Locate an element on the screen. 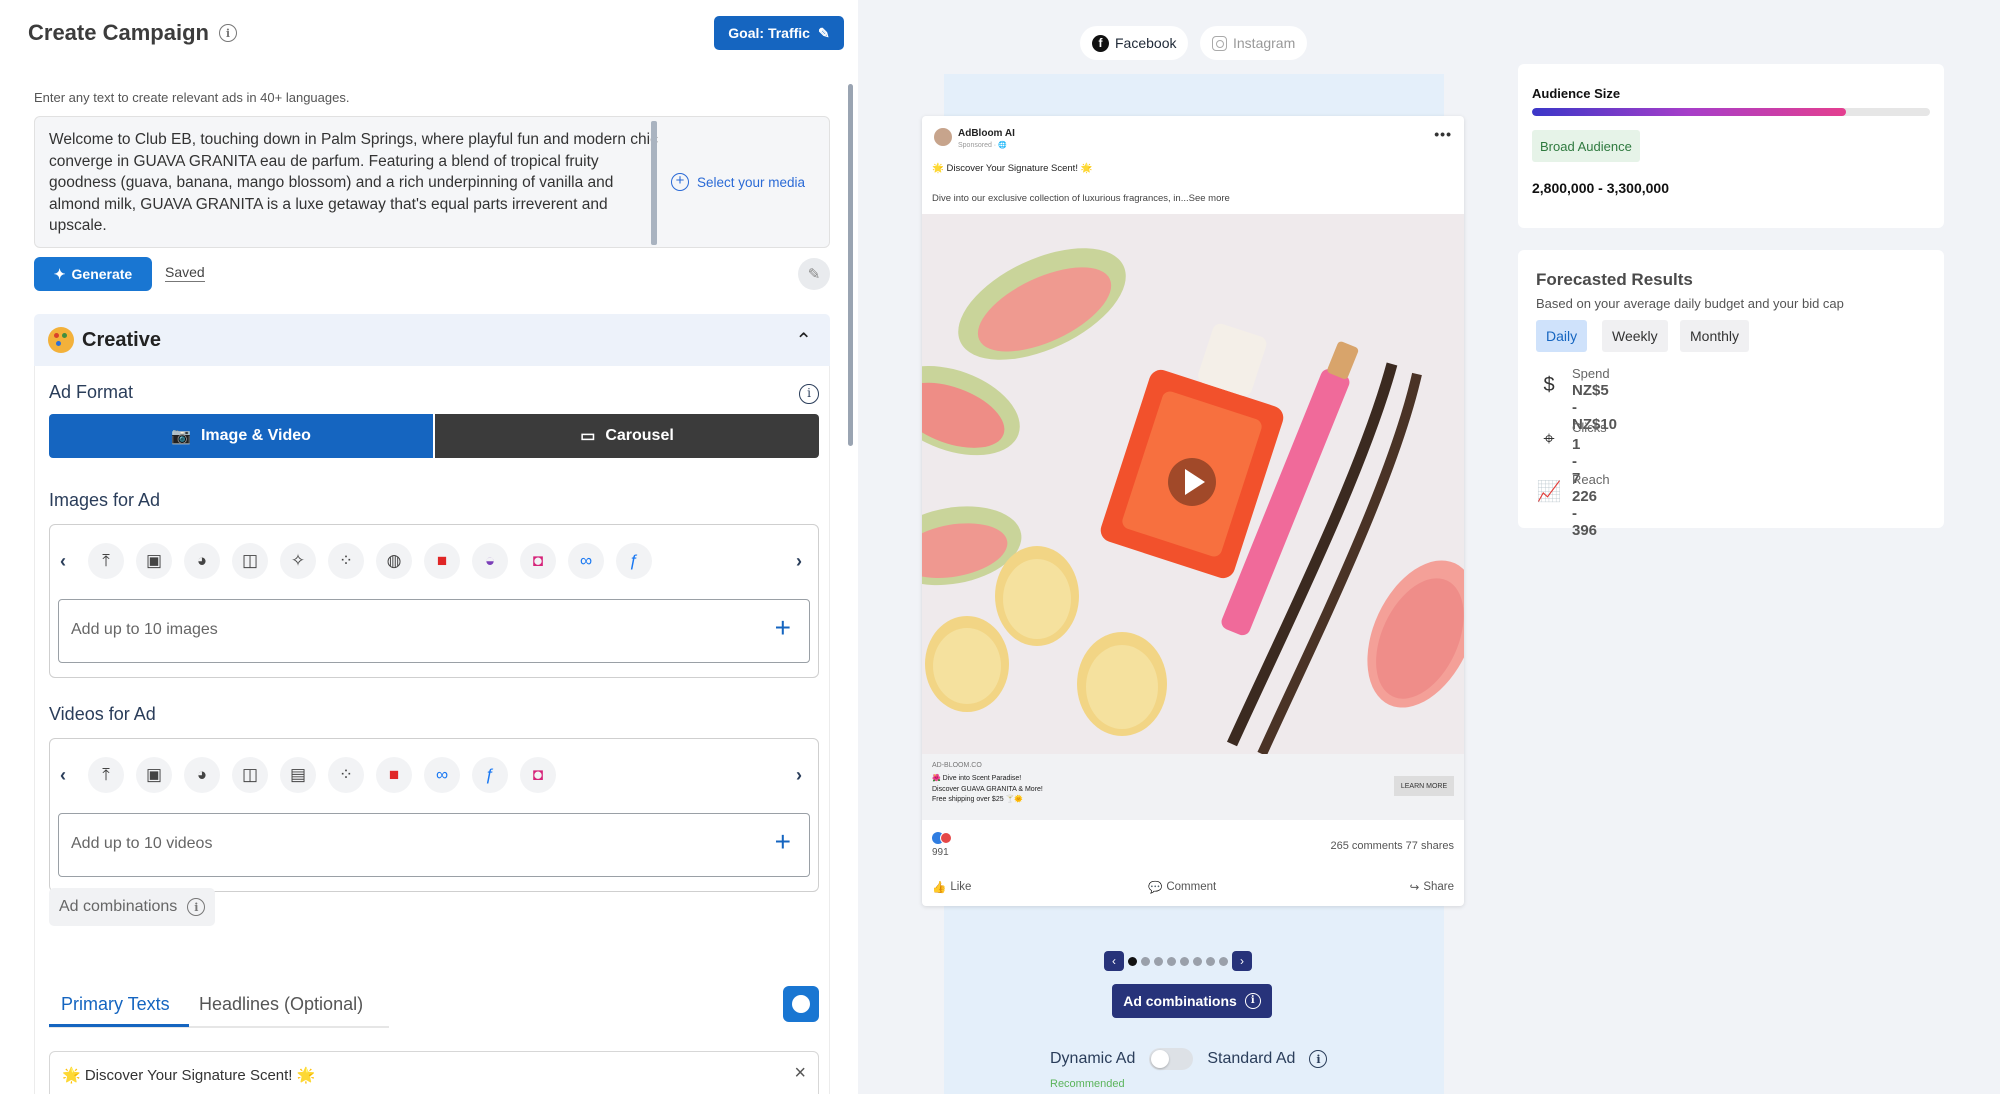  ad-type-toggle is located at coordinates (1171, 1059).